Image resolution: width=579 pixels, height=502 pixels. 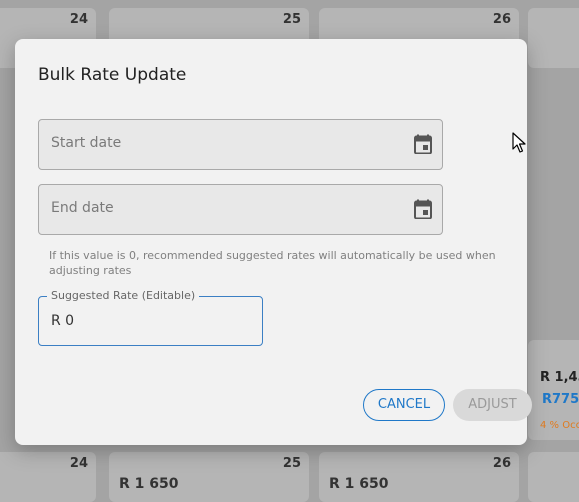 I want to click on end-date-field: End date, so click(x=240, y=209).